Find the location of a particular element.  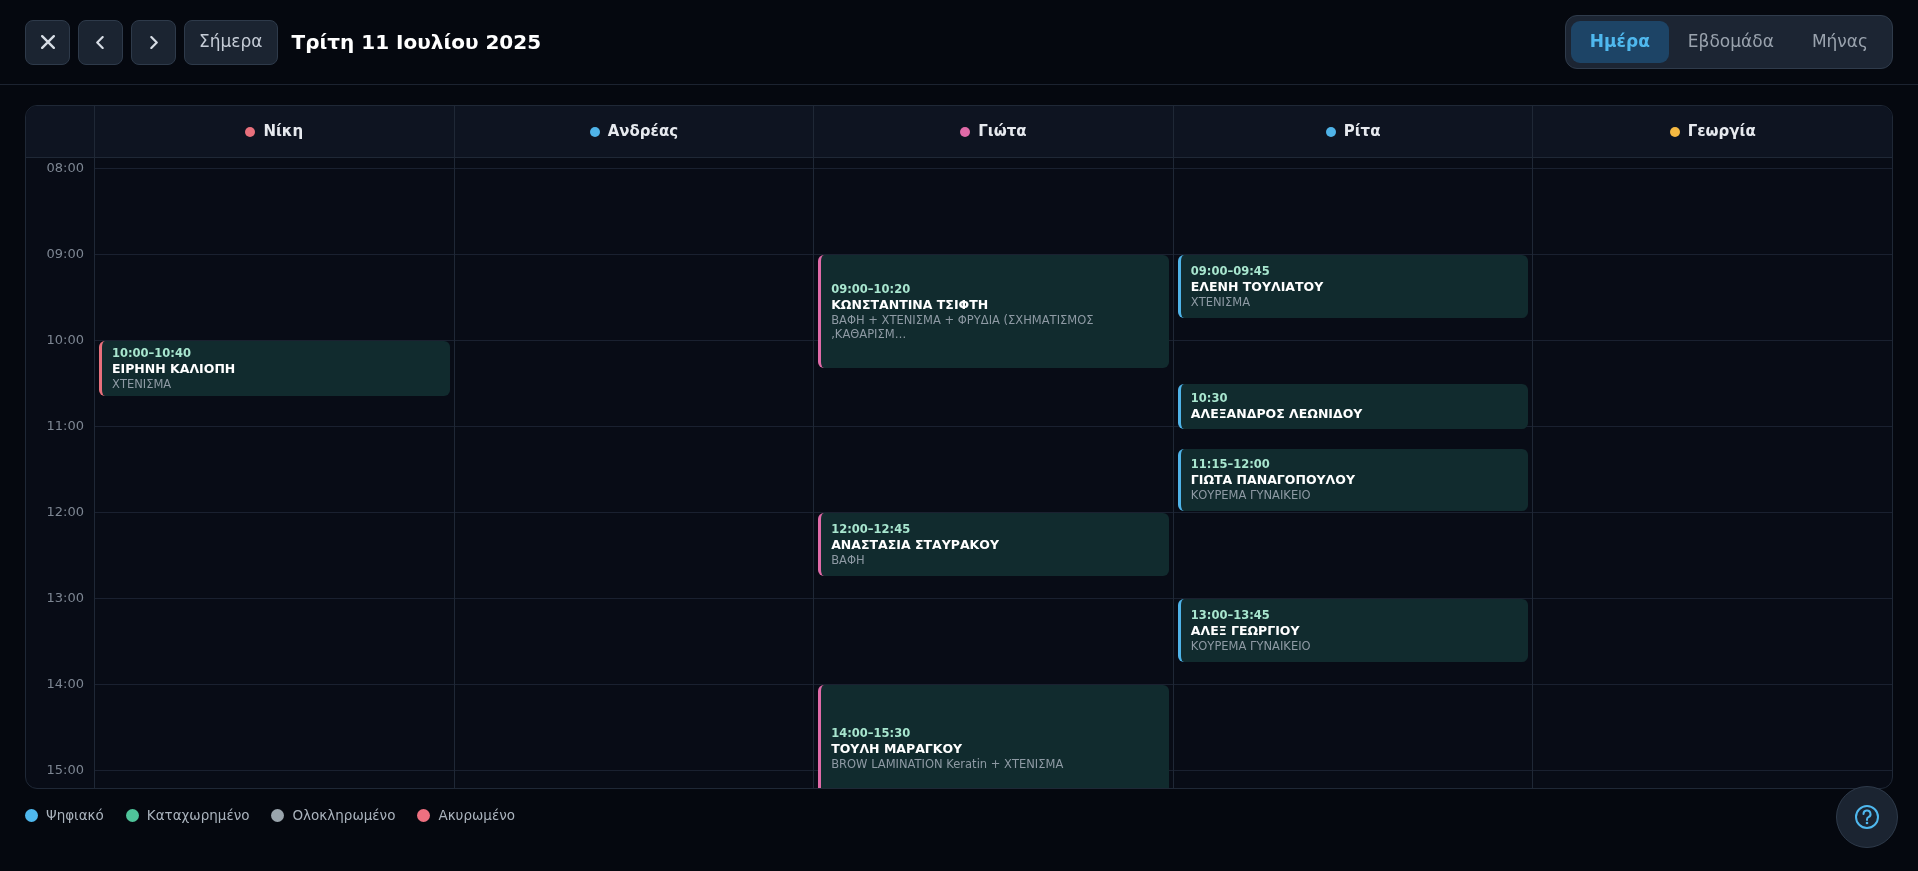

close-icon is located at coordinates (47, 42).